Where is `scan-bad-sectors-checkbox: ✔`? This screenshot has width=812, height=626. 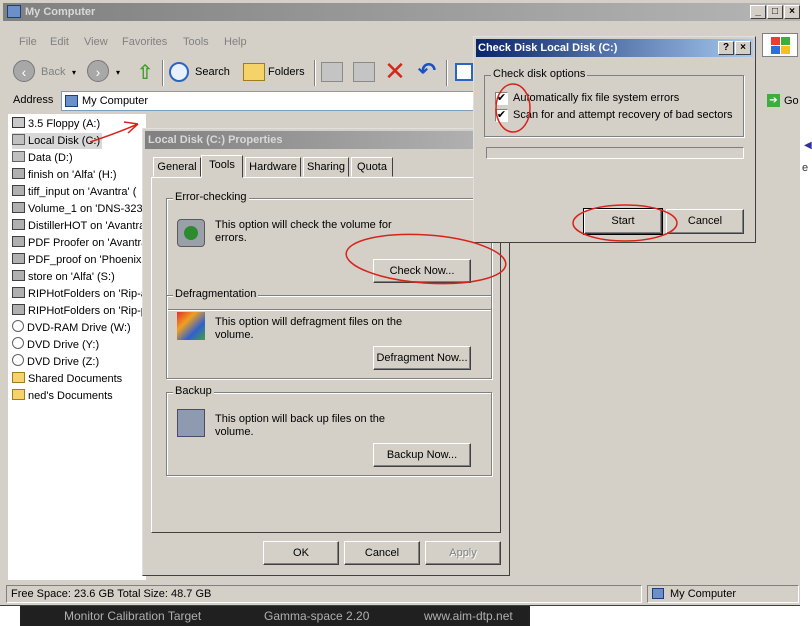 scan-bad-sectors-checkbox: ✔ is located at coordinates (501, 115).